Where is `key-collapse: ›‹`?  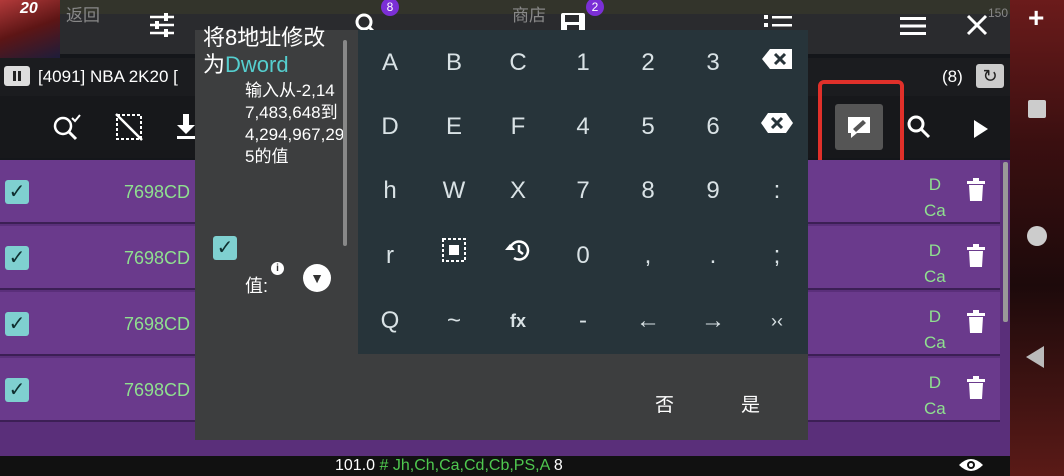
key-collapse: ›‹ is located at coordinates (777, 321).